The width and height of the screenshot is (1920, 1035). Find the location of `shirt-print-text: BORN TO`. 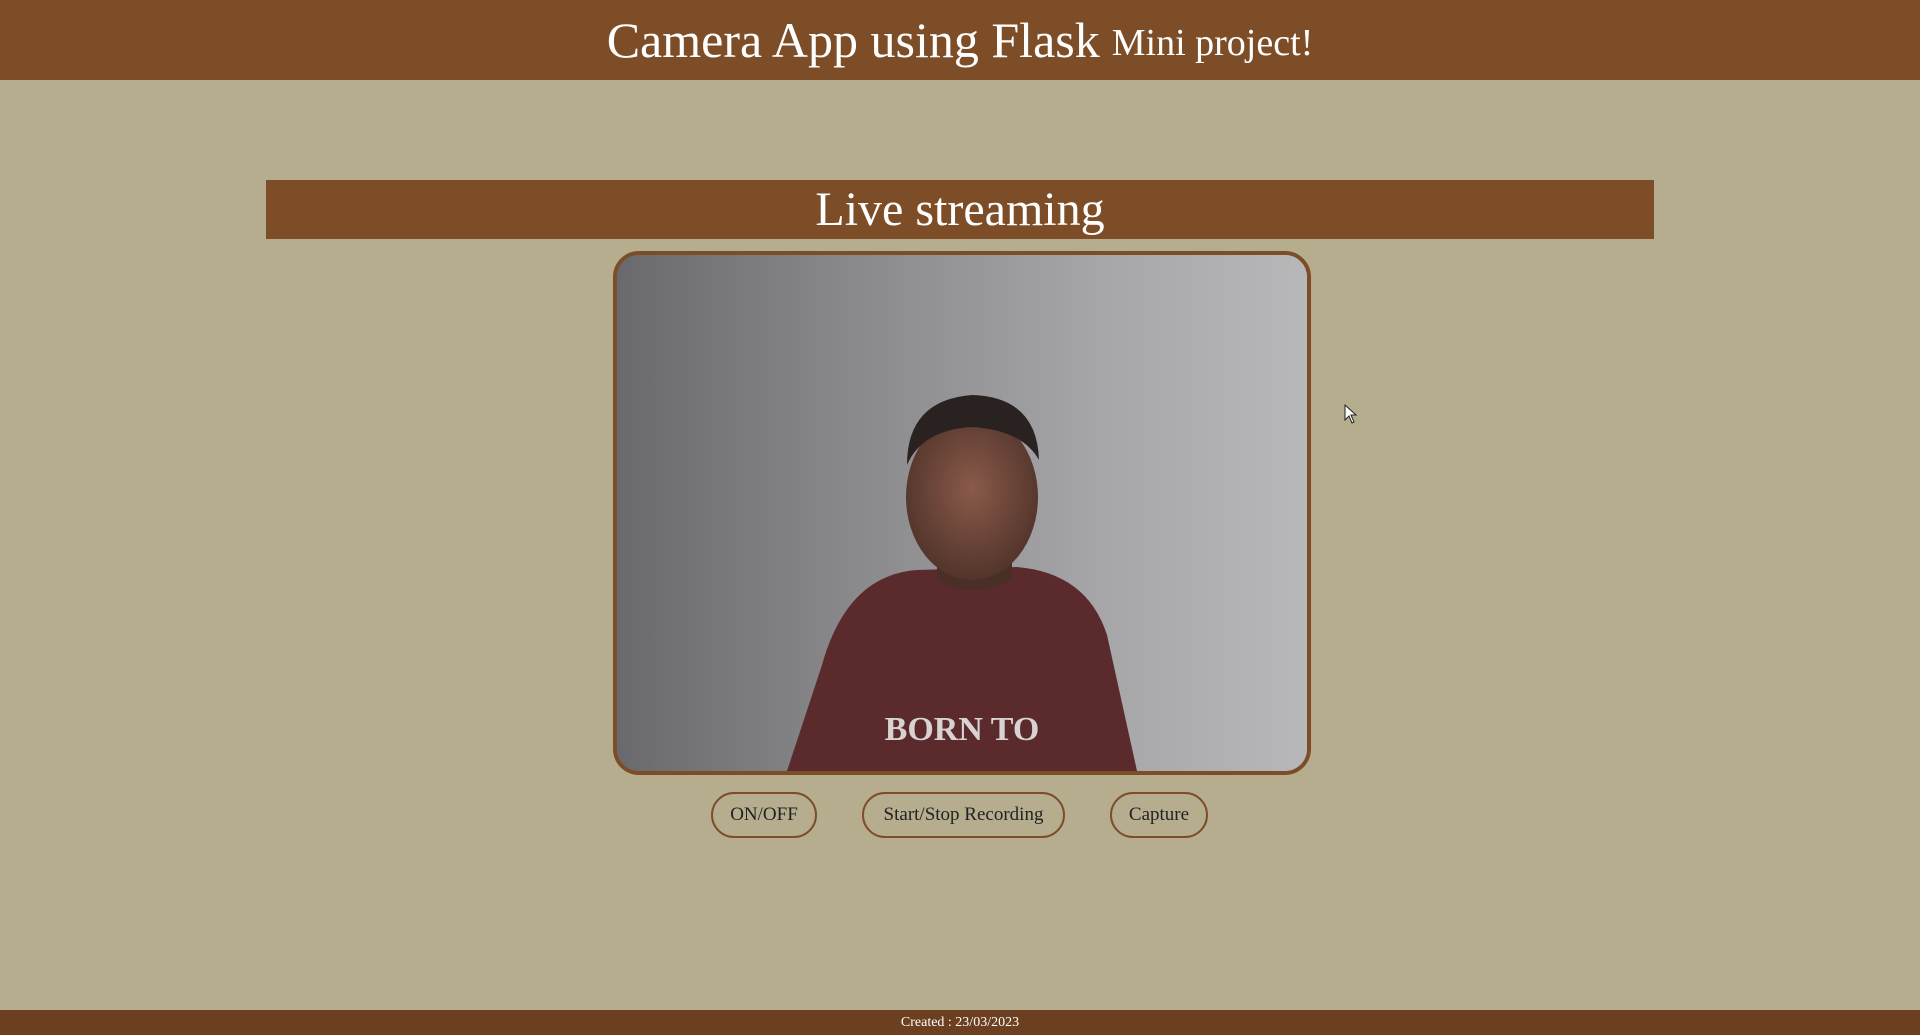

shirt-print-text: BORN TO is located at coordinates (962, 729).